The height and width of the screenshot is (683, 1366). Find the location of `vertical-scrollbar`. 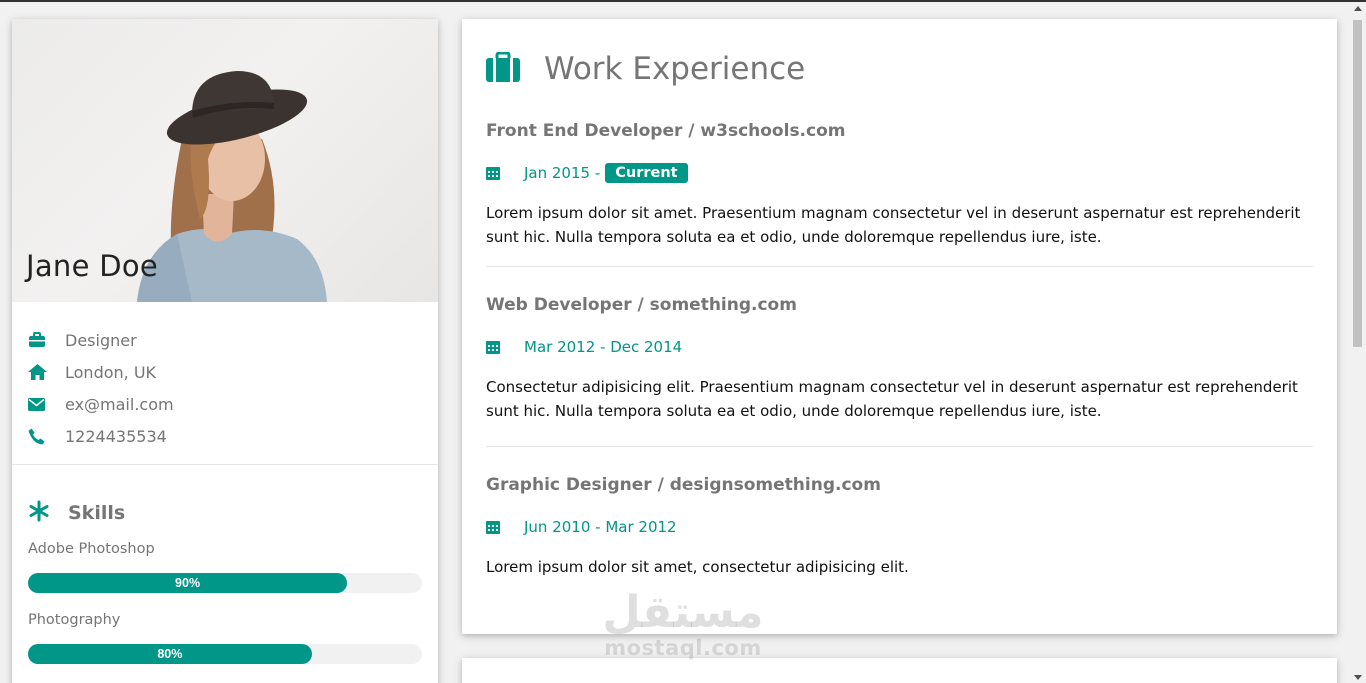

vertical-scrollbar is located at coordinates (1357, 342).